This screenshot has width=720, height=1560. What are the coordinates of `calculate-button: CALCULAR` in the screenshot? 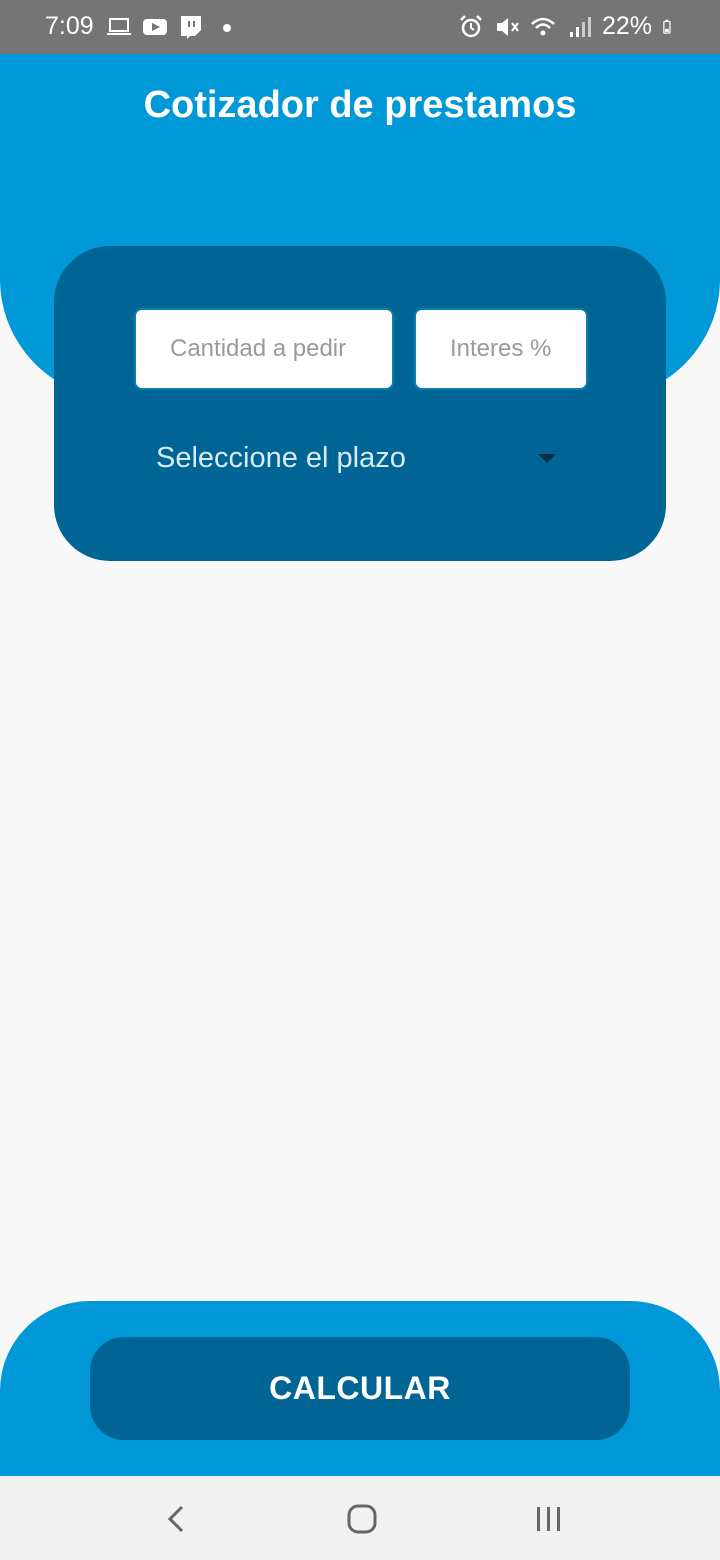 It's located at (360, 1388).